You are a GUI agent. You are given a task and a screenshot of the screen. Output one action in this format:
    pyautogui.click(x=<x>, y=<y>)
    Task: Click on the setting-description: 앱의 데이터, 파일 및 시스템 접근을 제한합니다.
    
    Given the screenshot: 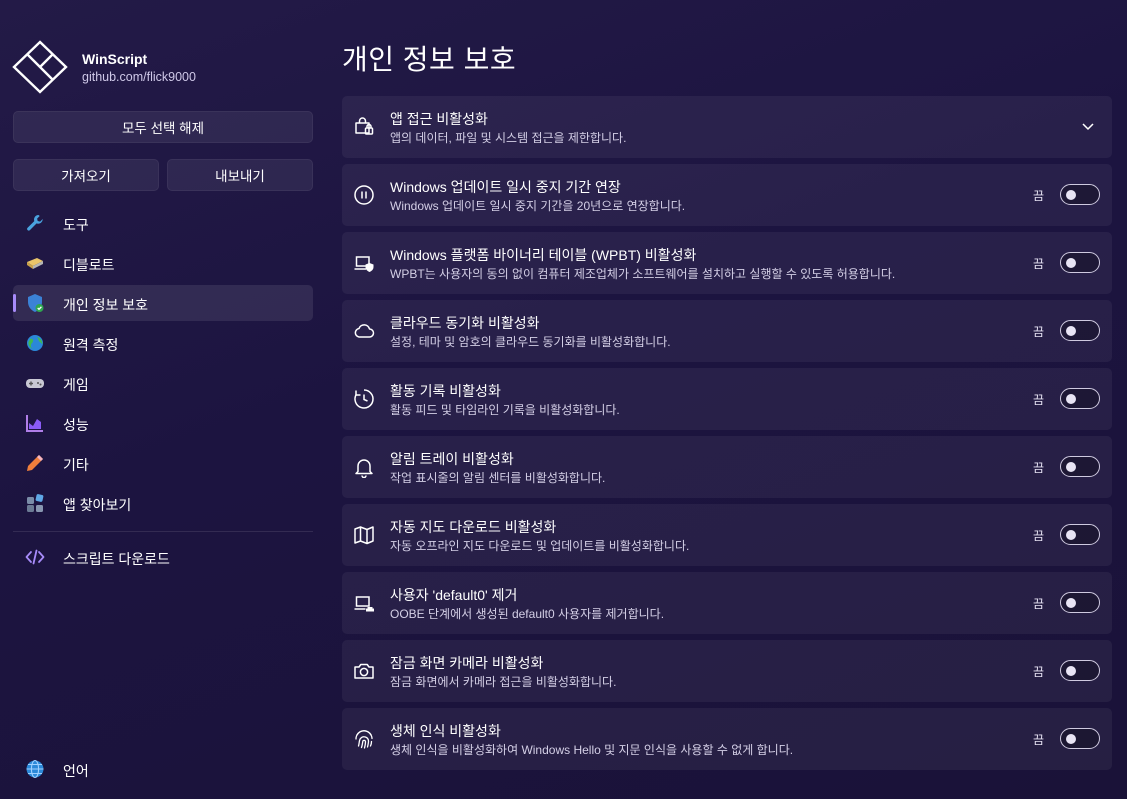 What is the action you would take?
    pyautogui.click(x=508, y=138)
    